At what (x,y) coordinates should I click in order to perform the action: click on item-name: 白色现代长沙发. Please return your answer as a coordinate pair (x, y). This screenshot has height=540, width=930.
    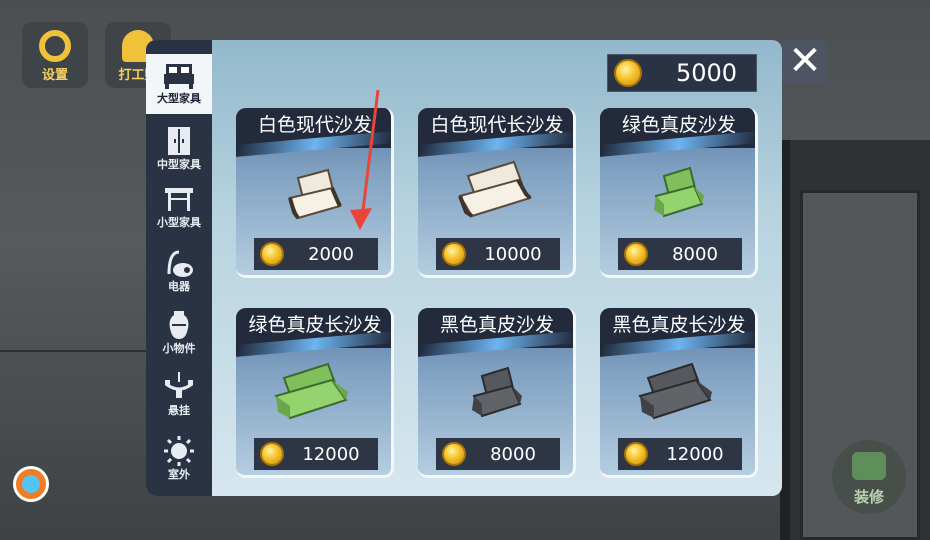
    Looking at the image, I should click on (497, 125).